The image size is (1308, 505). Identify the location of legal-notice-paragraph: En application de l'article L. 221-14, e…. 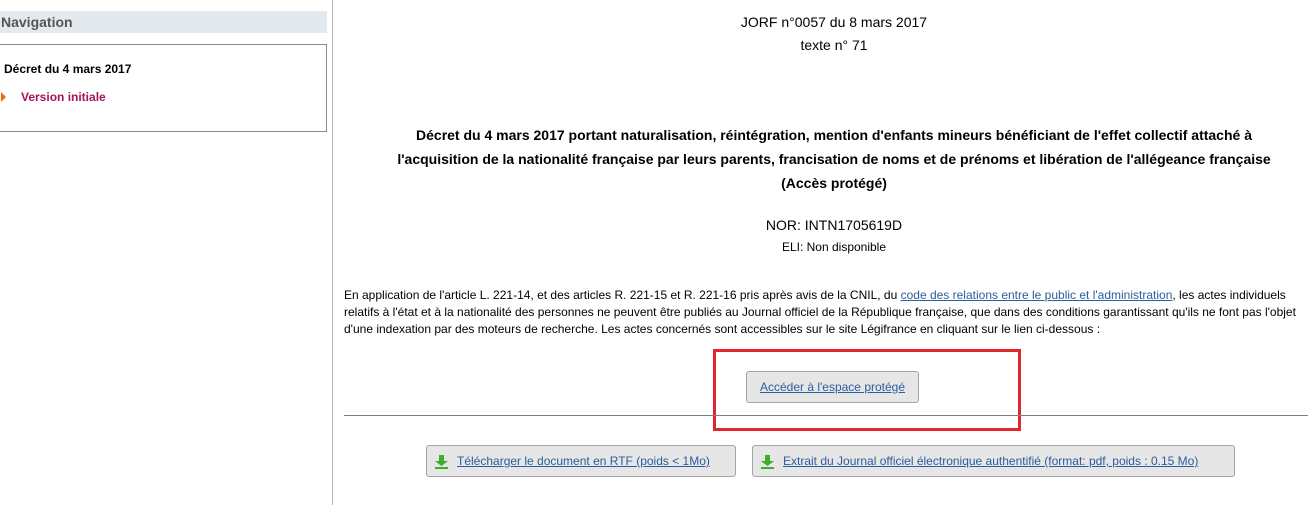
(826, 312).